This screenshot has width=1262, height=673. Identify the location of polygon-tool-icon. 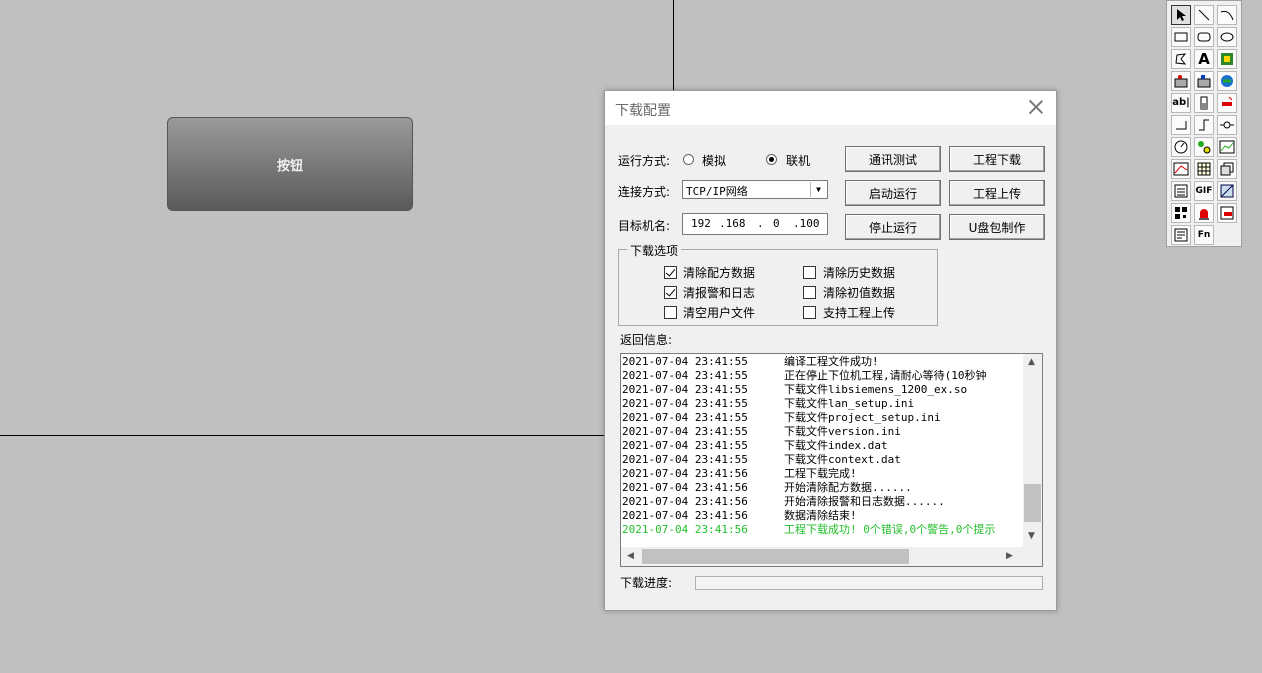
(1181, 59).